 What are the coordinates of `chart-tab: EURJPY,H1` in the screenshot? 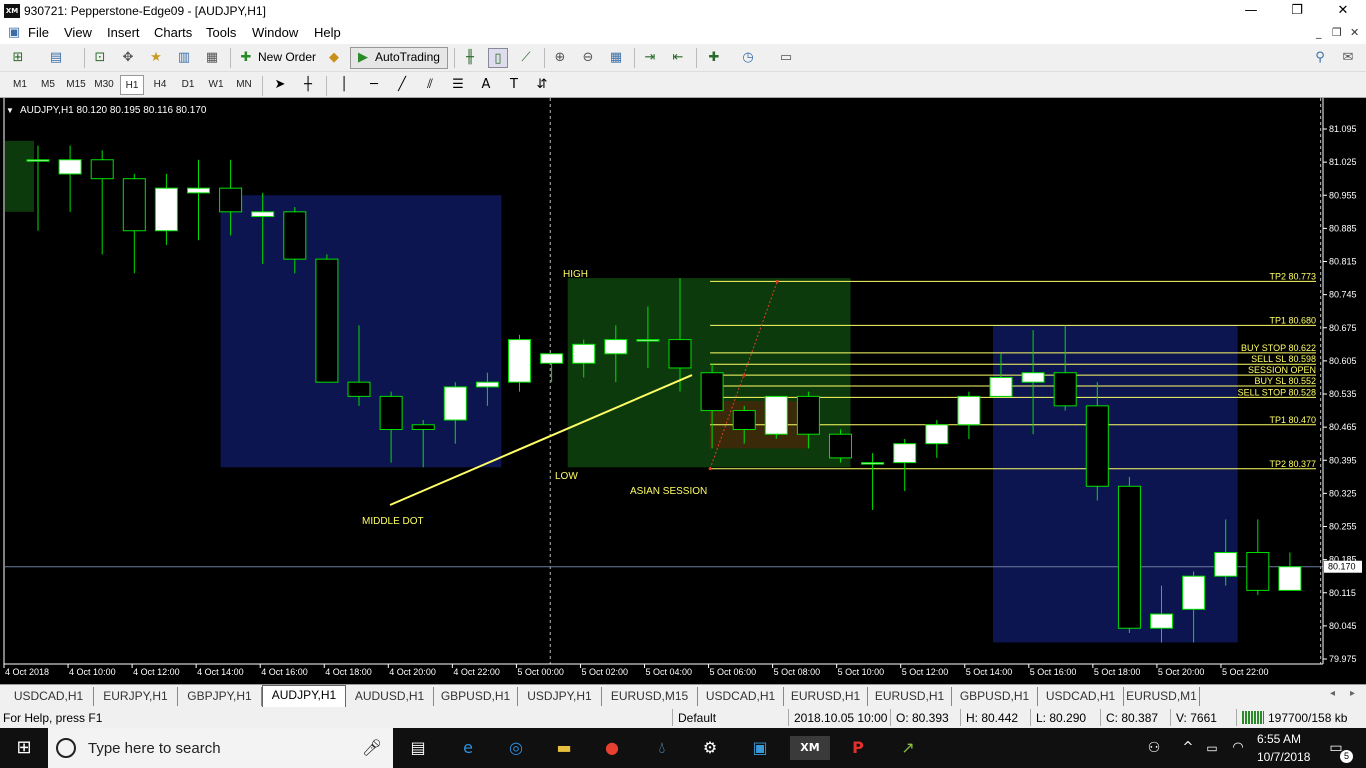 It's located at (136, 696).